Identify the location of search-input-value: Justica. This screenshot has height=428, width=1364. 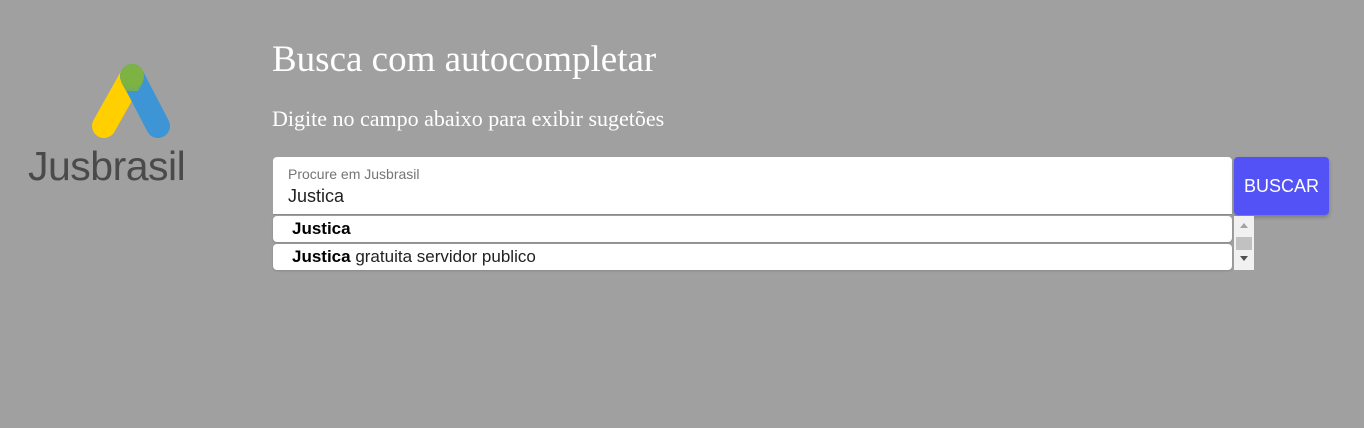
(316, 196).